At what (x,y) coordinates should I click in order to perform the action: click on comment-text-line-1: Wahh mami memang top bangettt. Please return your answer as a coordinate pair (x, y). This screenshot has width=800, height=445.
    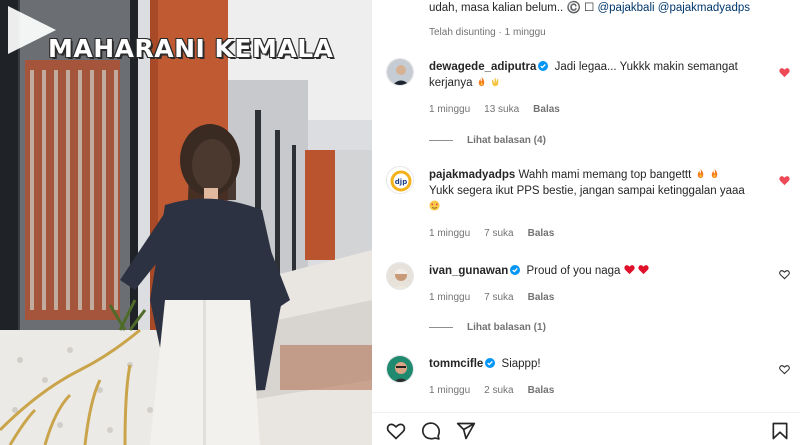
    Looking at the image, I should click on (605, 175).